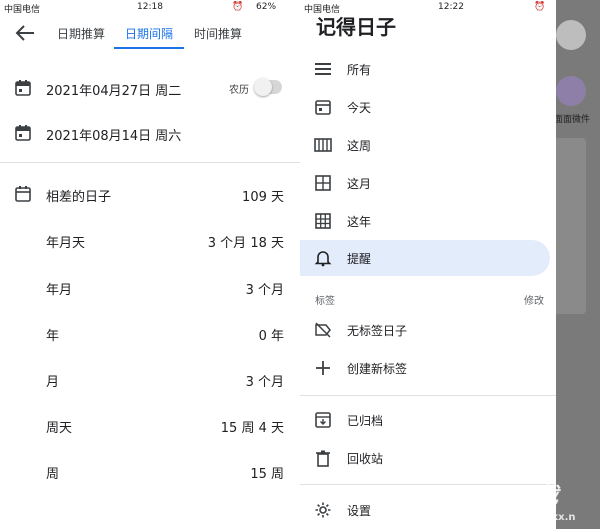 Image resolution: width=600 pixels, height=529 pixels. What do you see at coordinates (571, 35) in the screenshot?
I see `avatar` at bounding box center [571, 35].